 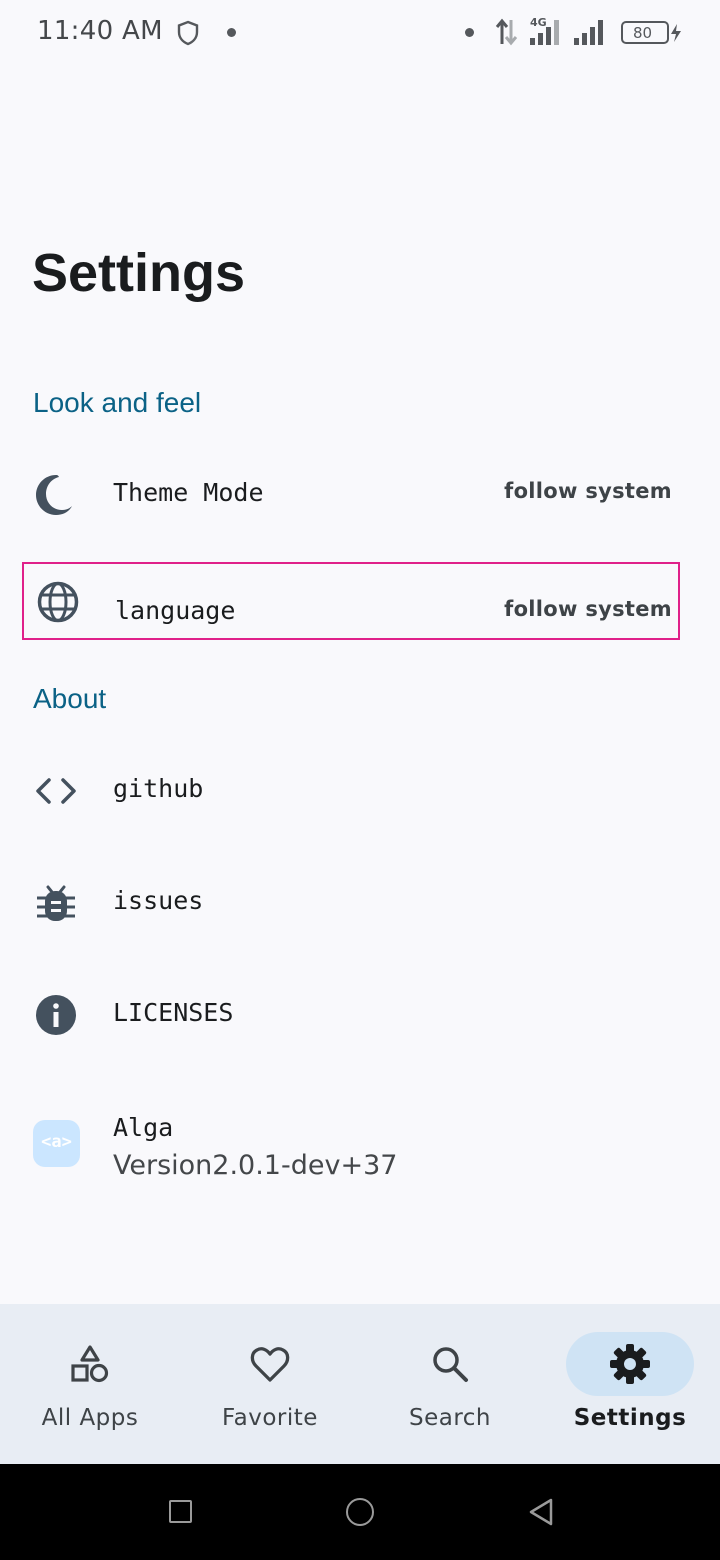 I want to click on bottom-navigation: All Apps Favorite Search Settings, so click(x=360, y=1384).